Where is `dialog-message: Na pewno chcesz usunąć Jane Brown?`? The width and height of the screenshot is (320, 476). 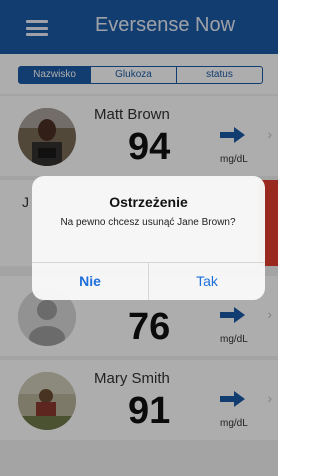 dialog-message: Na pewno chcesz usunąć Jane Brown? is located at coordinates (148, 222).